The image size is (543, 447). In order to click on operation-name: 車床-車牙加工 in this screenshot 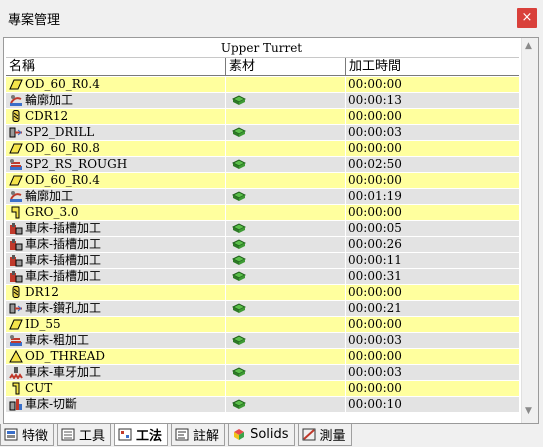, I will do `click(63, 372)`.